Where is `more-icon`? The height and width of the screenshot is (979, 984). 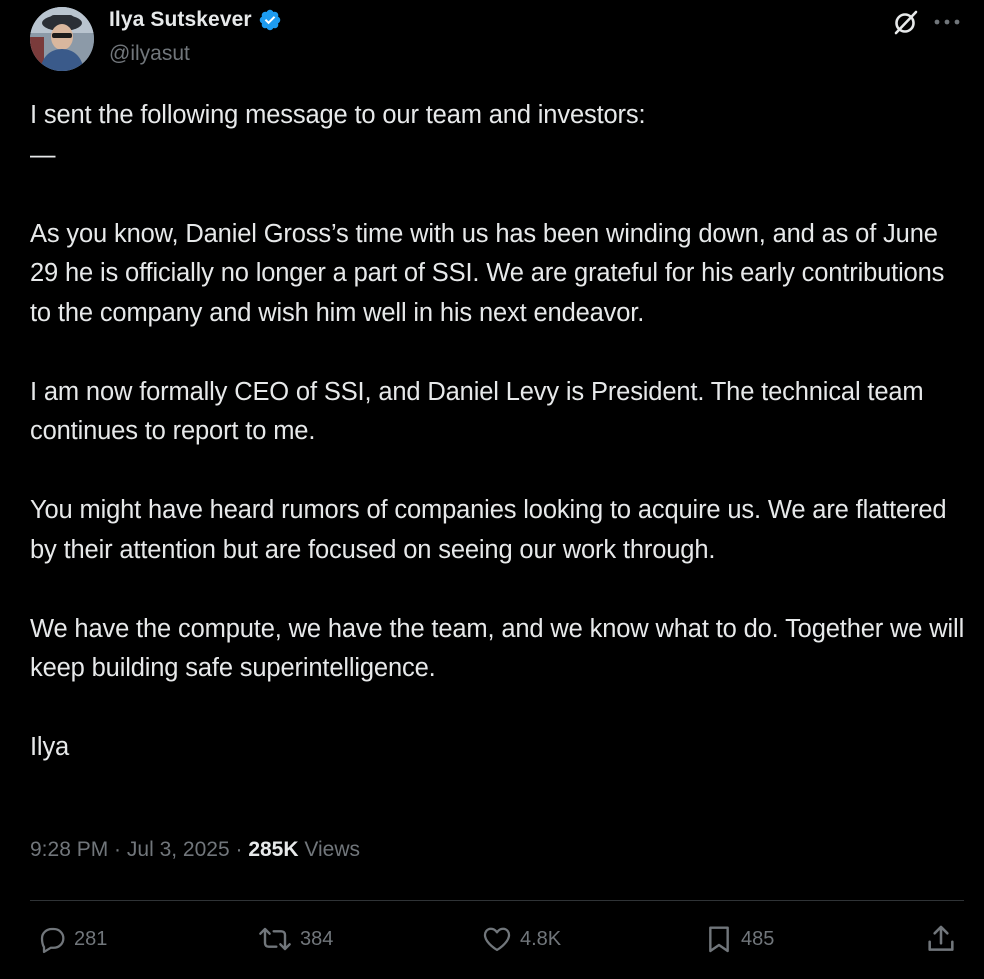 more-icon is located at coordinates (947, 22).